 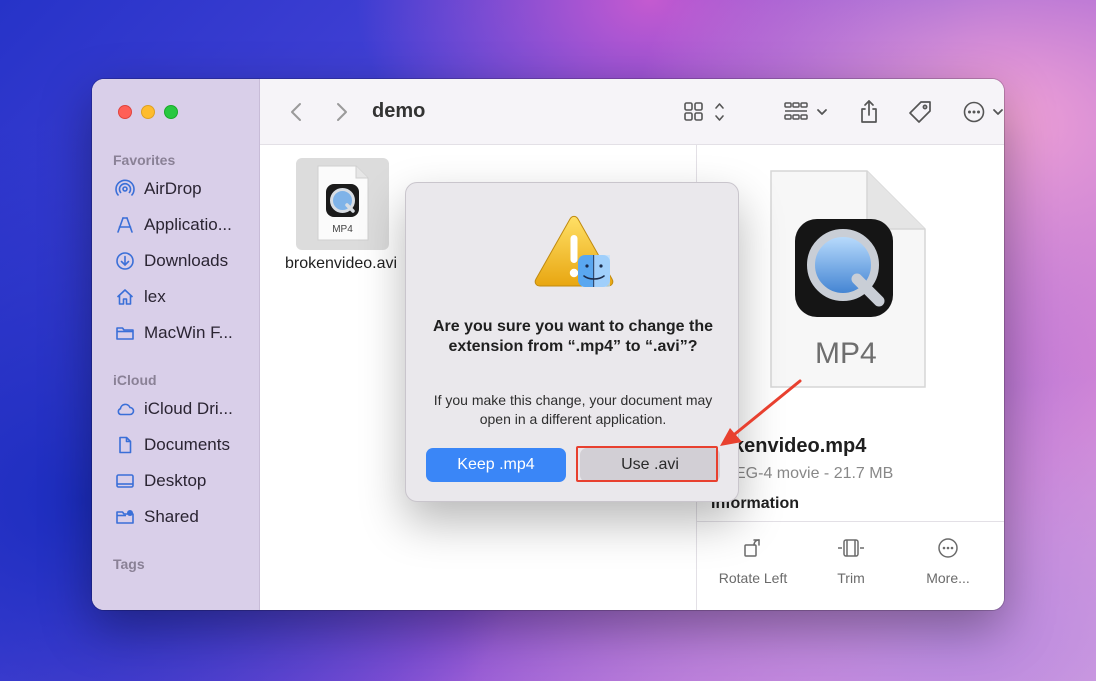 I want to click on rotate-left-button: Rotate Left, so click(x=753, y=561).